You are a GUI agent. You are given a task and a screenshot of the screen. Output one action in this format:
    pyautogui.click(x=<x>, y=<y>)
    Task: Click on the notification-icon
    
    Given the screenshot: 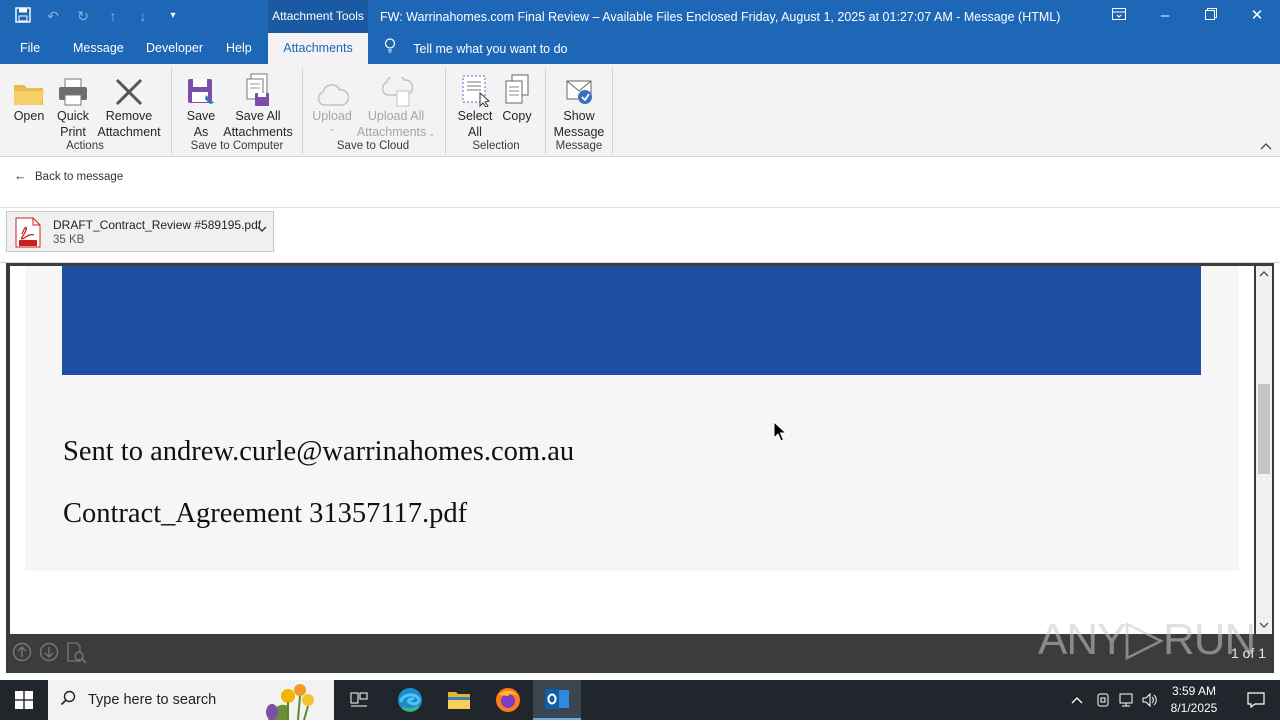 What is the action you would take?
    pyautogui.click(x=1256, y=700)
    